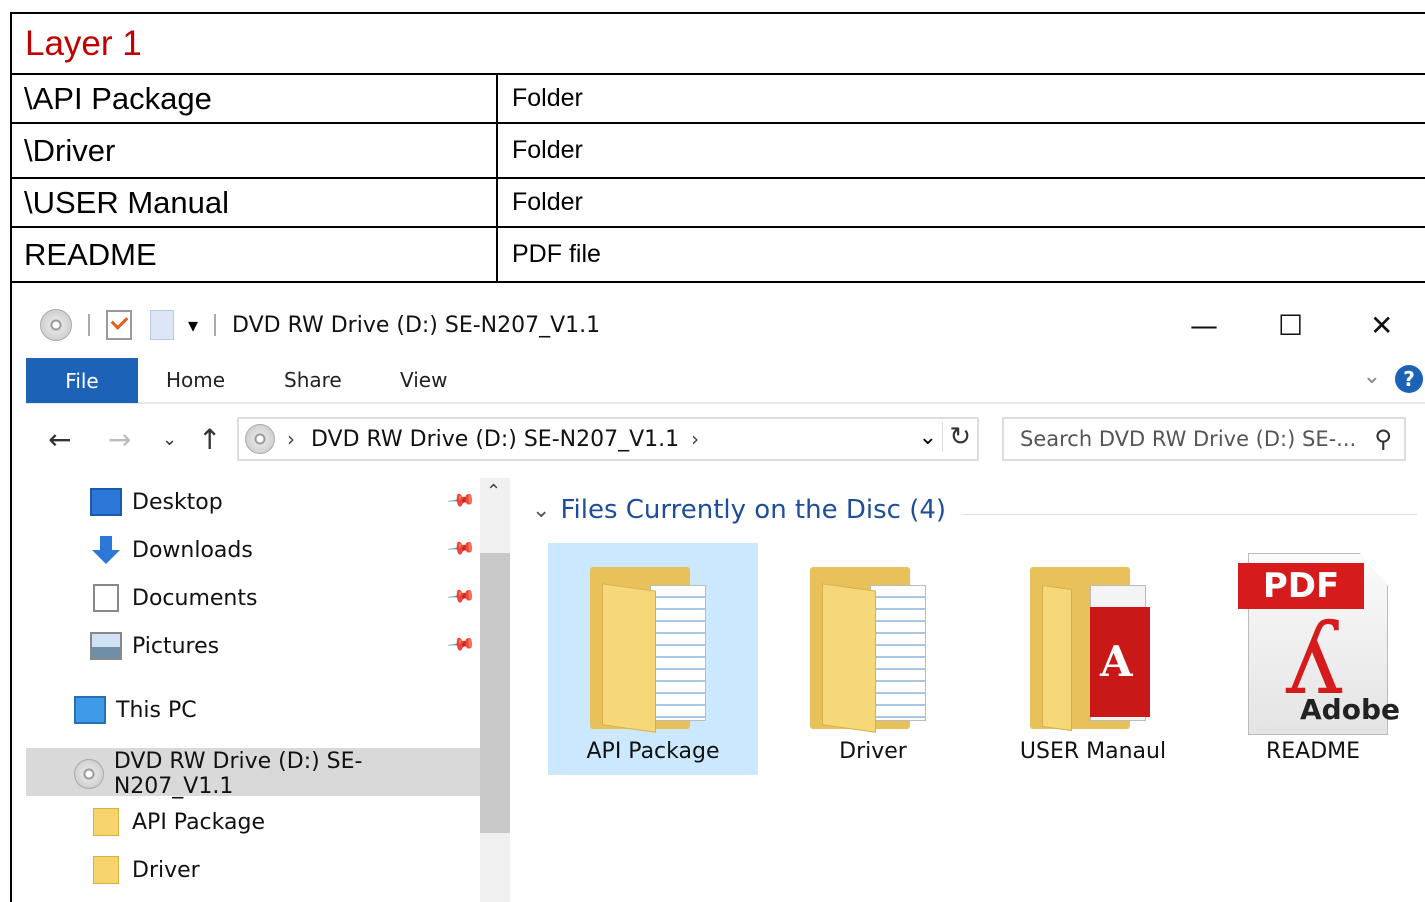  What do you see at coordinates (106, 598) in the screenshot?
I see `documents-icon` at bounding box center [106, 598].